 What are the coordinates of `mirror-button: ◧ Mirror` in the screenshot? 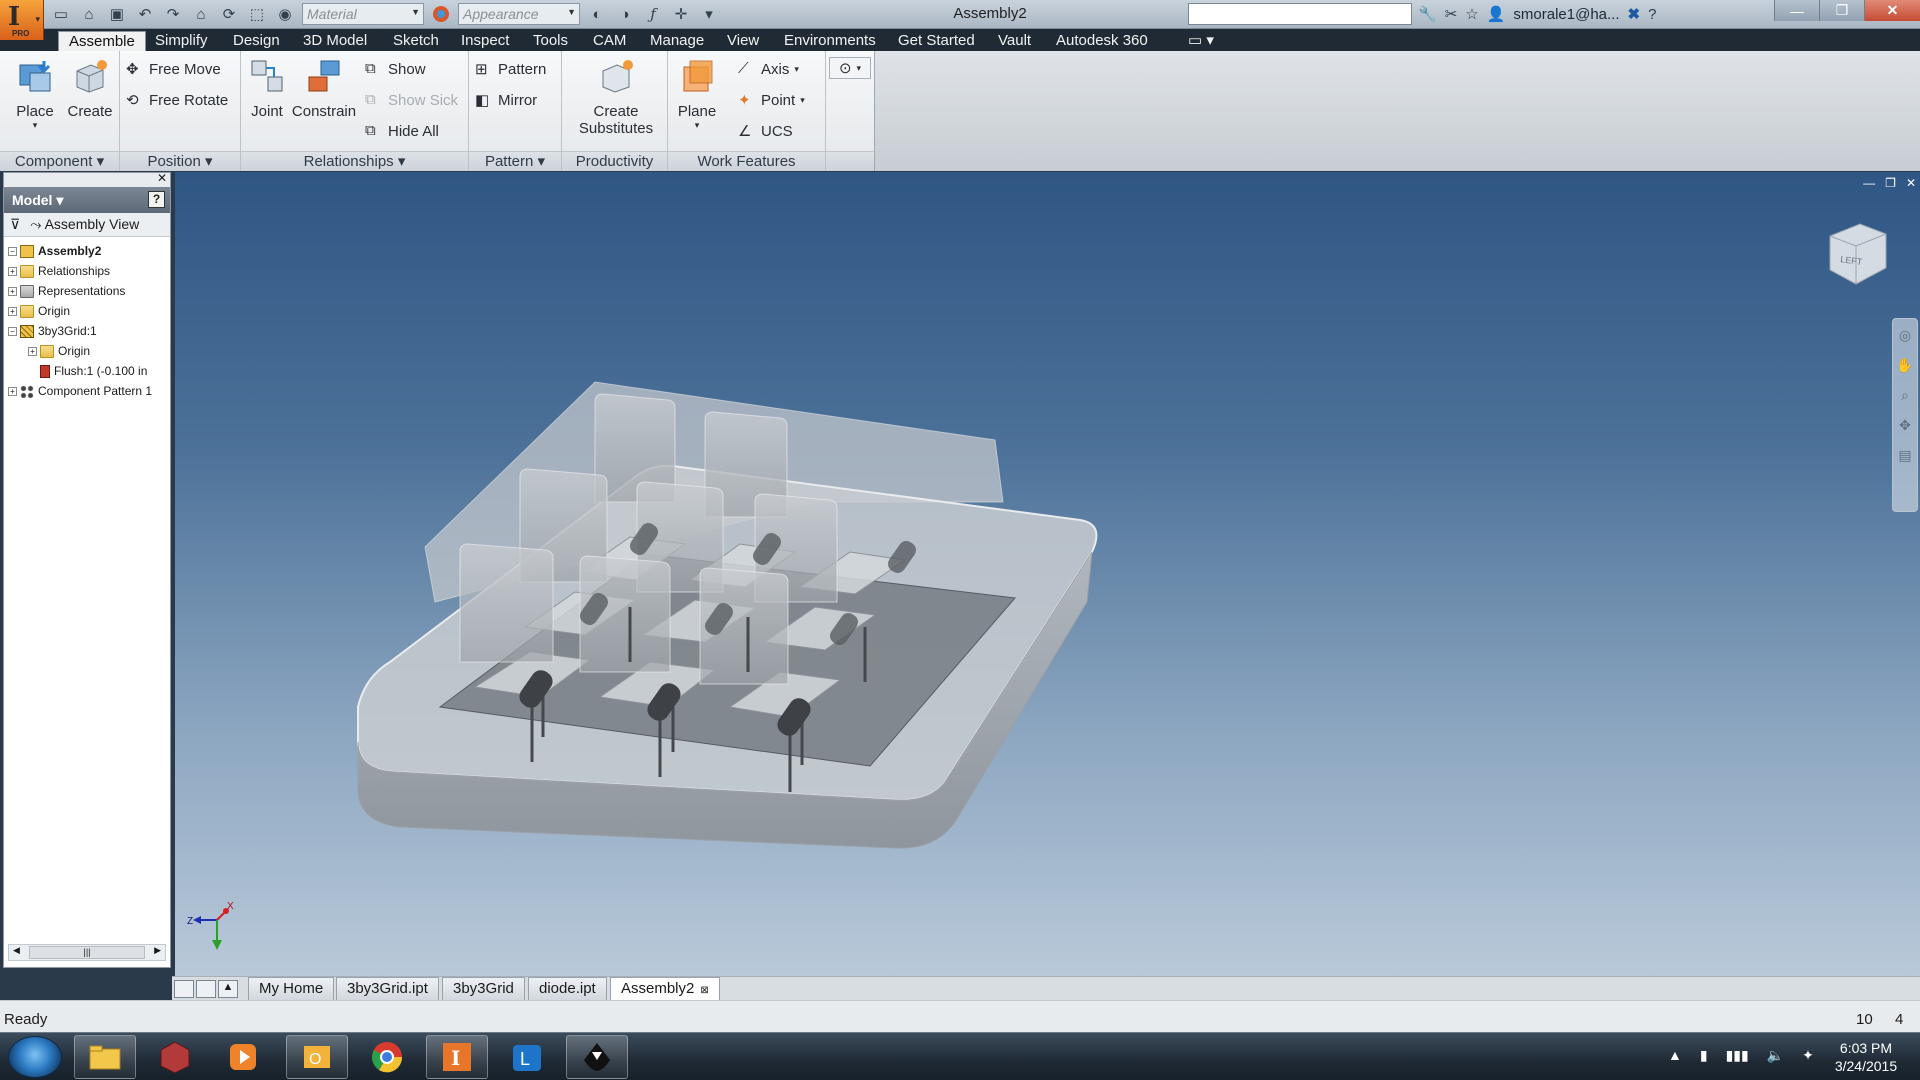 It's located at (506, 100).